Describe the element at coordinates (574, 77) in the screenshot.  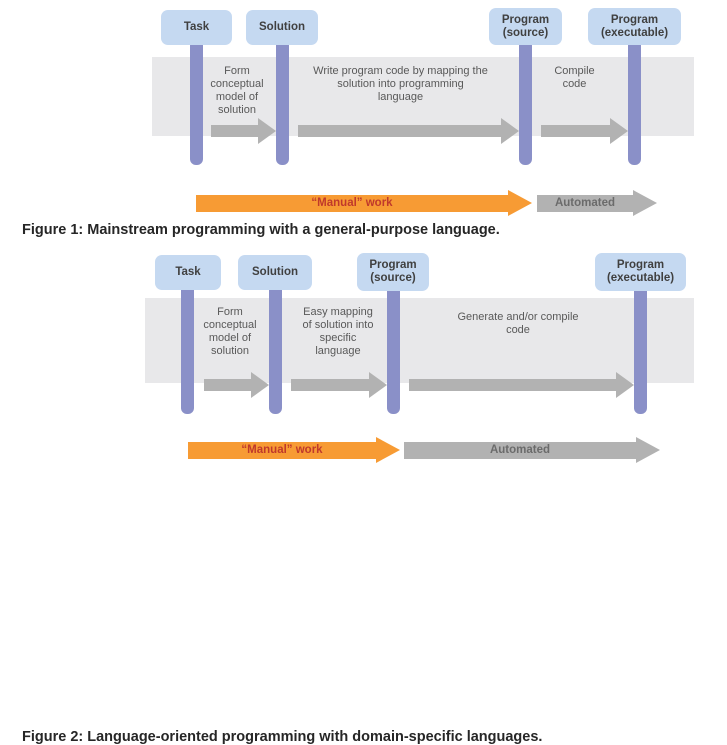
I see `phase-text-compile-code: Compile code` at that location.